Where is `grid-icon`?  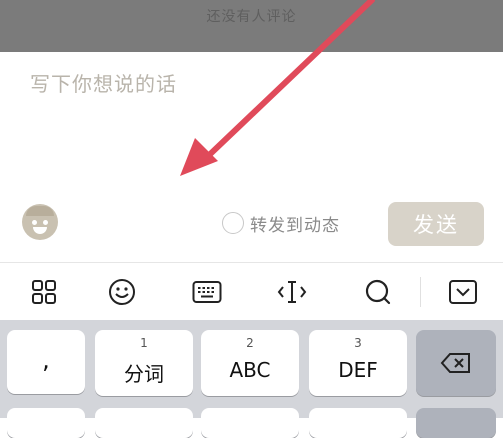
grid-icon is located at coordinates (44, 292).